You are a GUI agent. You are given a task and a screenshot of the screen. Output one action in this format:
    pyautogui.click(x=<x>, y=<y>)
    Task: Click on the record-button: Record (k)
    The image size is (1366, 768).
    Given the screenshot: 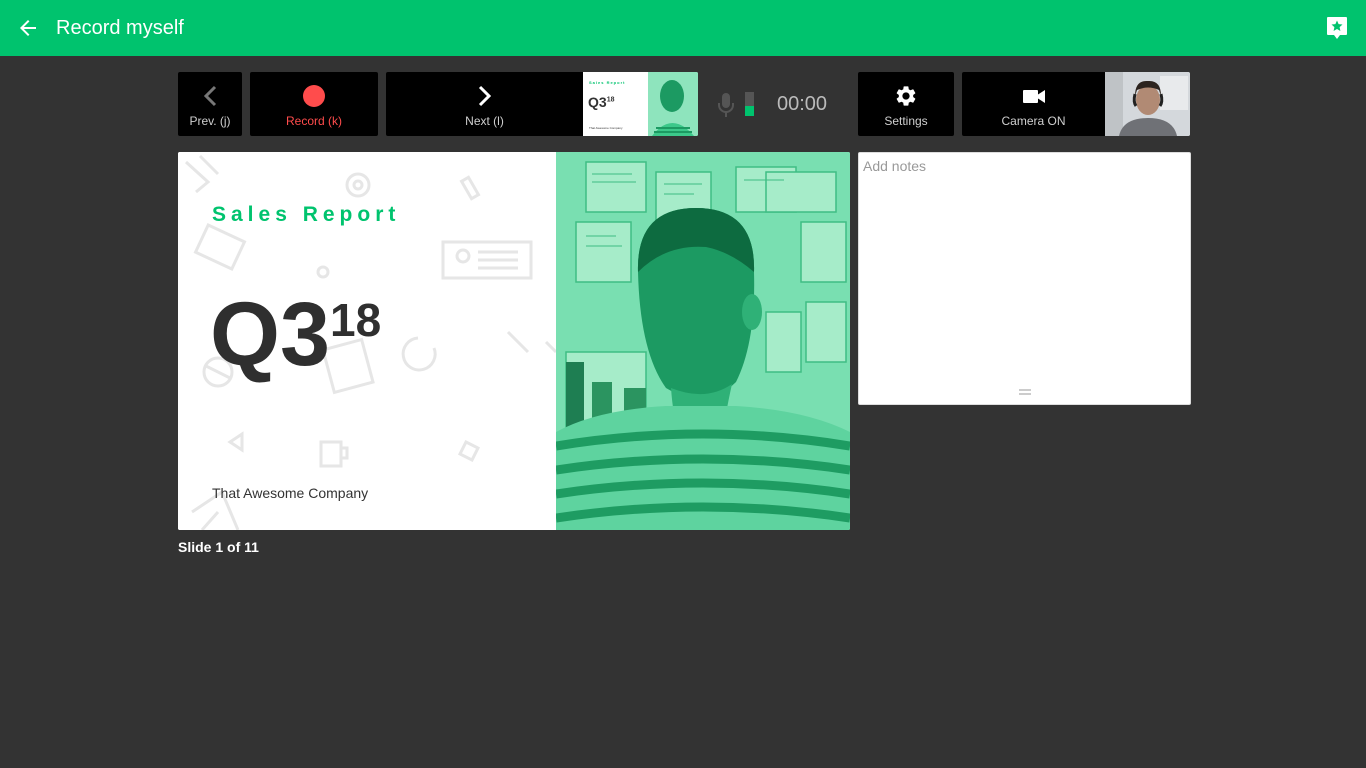 What is the action you would take?
    pyautogui.click(x=314, y=104)
    